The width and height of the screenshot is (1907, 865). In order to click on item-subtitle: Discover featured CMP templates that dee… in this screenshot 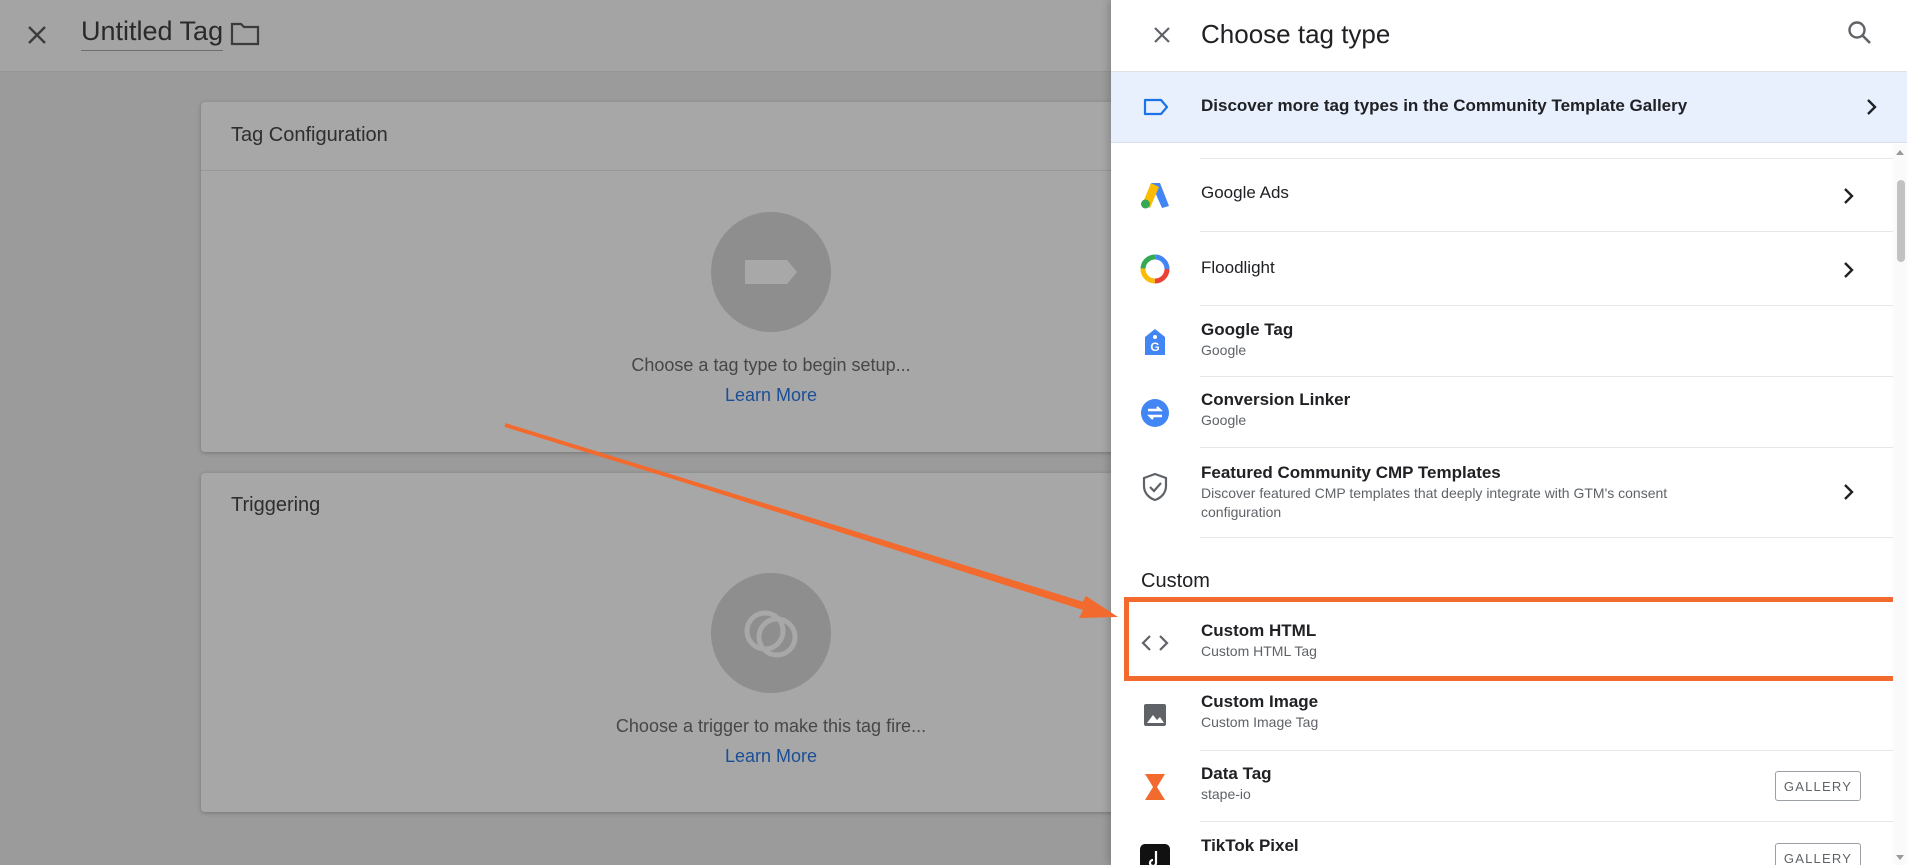, I will do `click(1434, 493)`.